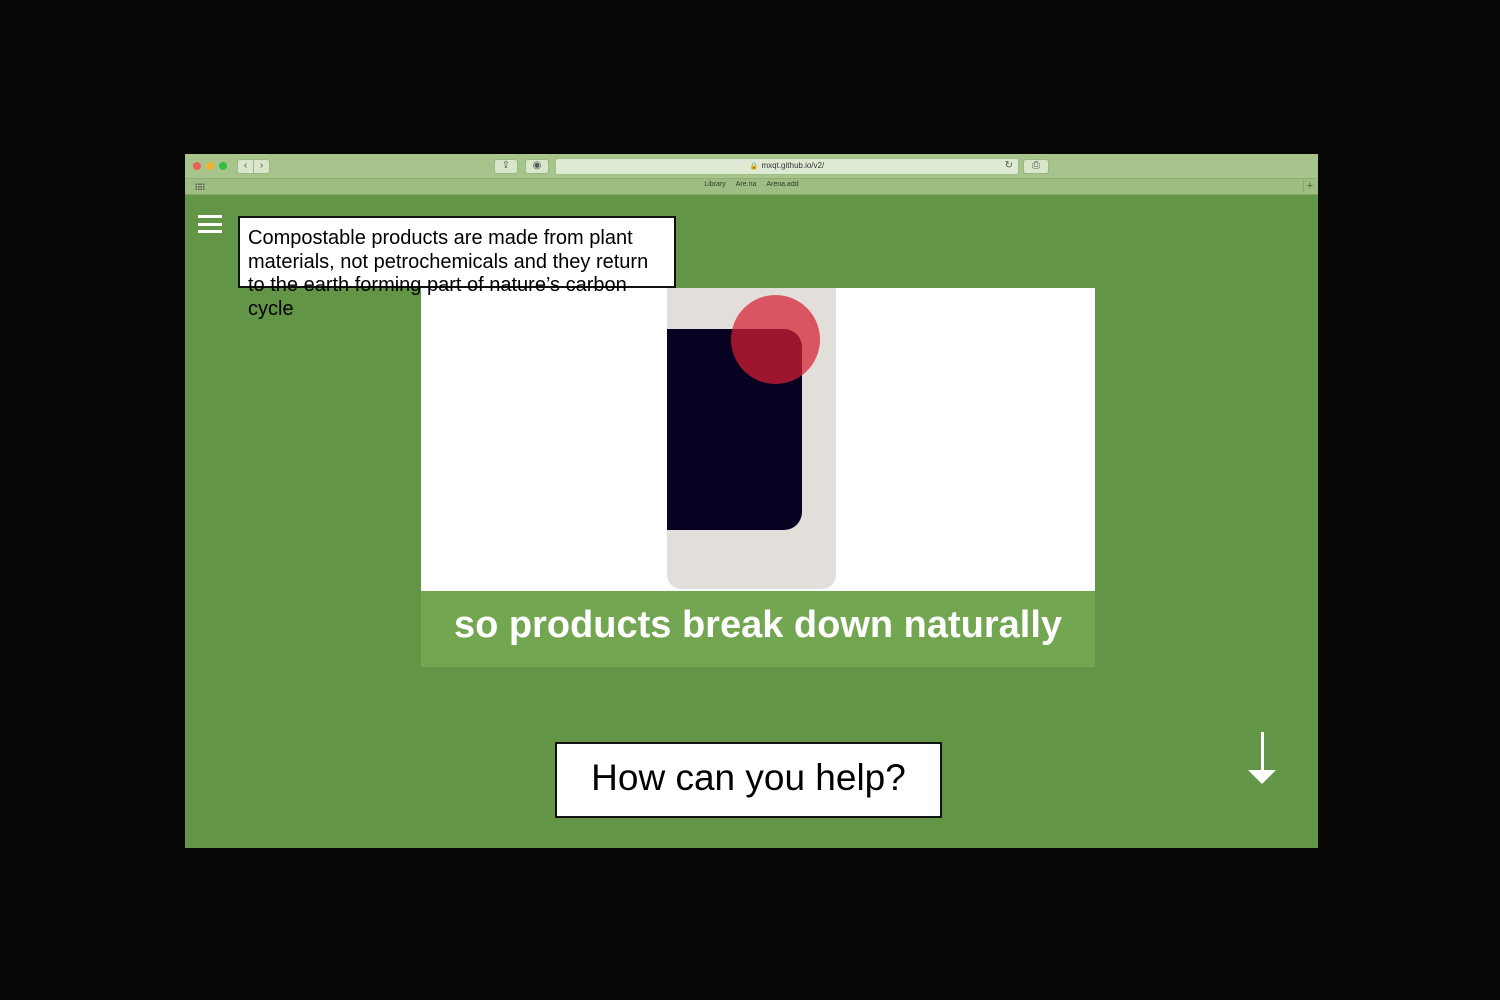  Describe the element at coordinates (746, 184) in the screenshot. I see `bookmark-arena: Are.na` at that location.